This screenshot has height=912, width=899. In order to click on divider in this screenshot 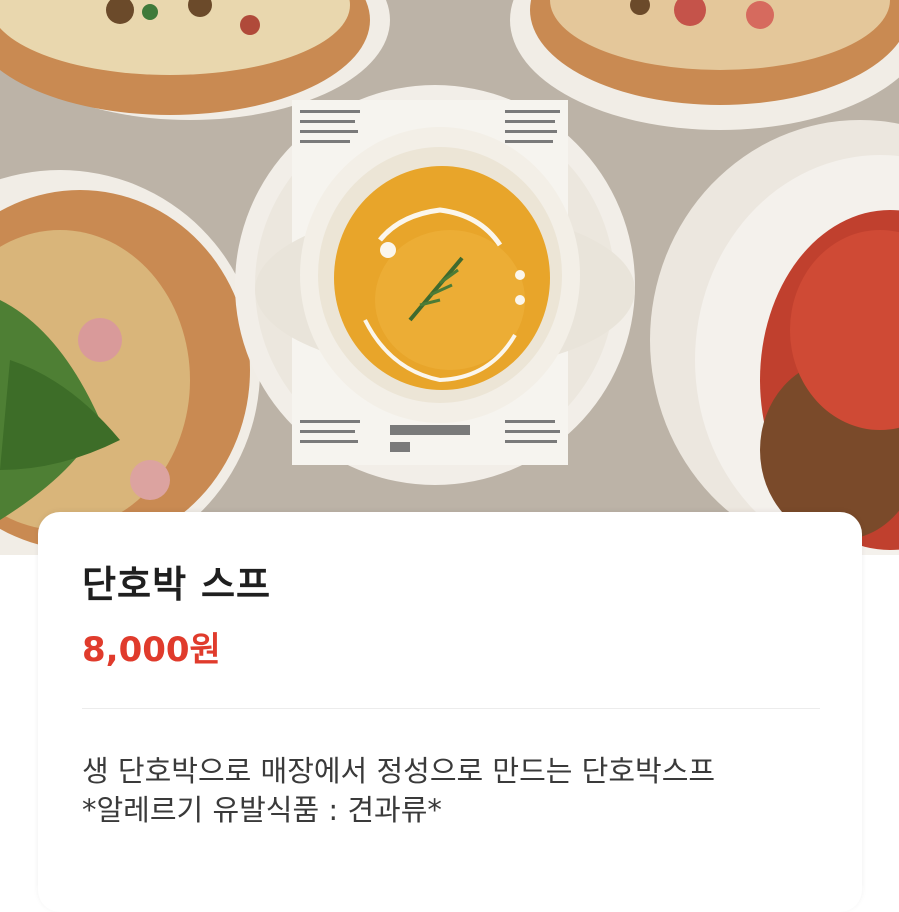, I will do `click(451, 708)`.